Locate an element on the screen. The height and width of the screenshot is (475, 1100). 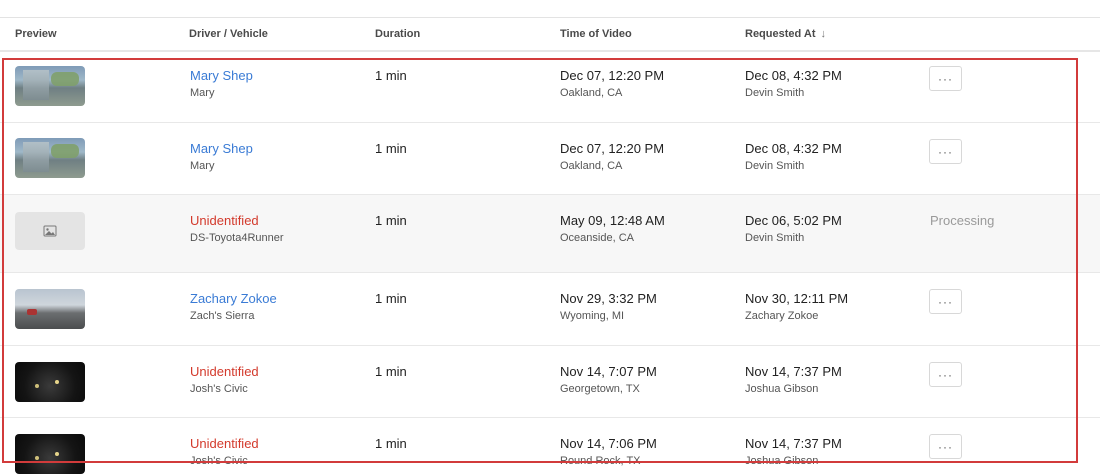
video-thumbnail-placeholder is located at coordinates (50, 231).